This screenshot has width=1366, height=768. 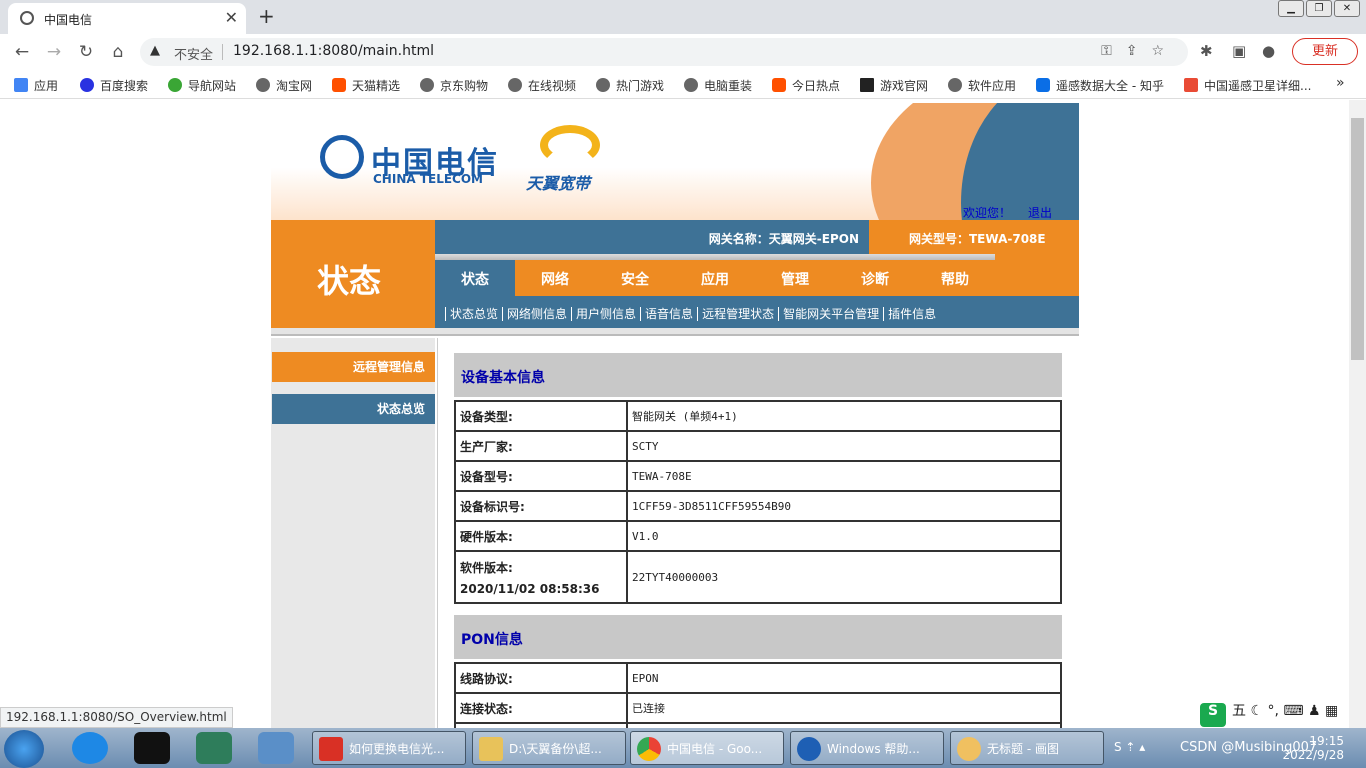 What do you see at coordinates (1206, 51) in the screenshot?
I see `extensions-icon: ✱` at bounding box center [1206, 51].